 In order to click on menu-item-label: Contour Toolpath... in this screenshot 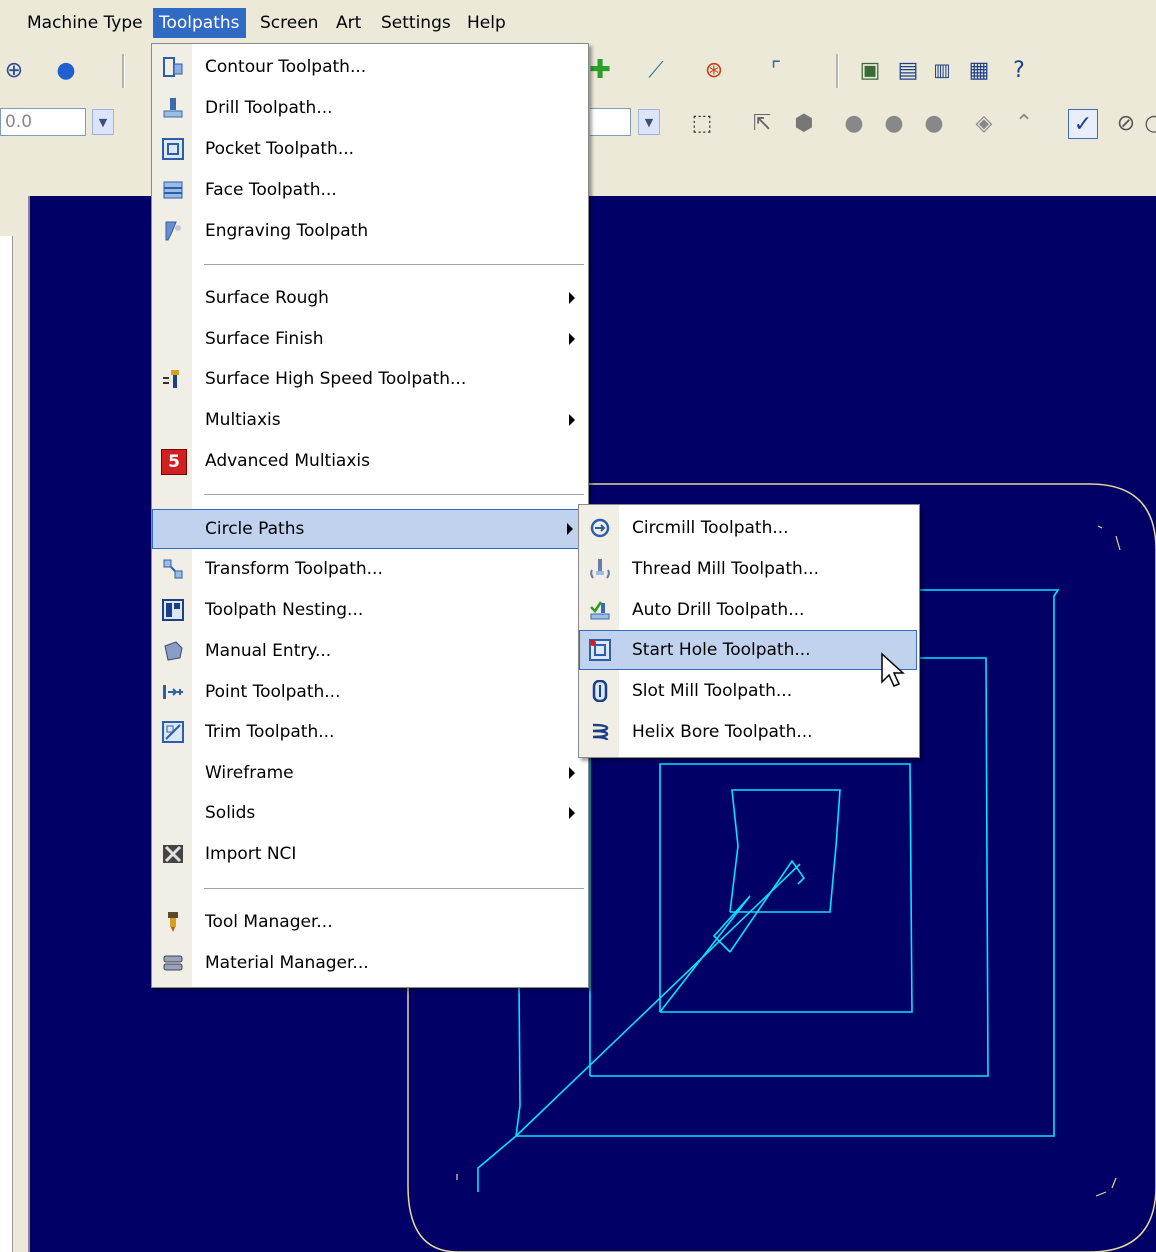, I will do `click(286, 67)`.